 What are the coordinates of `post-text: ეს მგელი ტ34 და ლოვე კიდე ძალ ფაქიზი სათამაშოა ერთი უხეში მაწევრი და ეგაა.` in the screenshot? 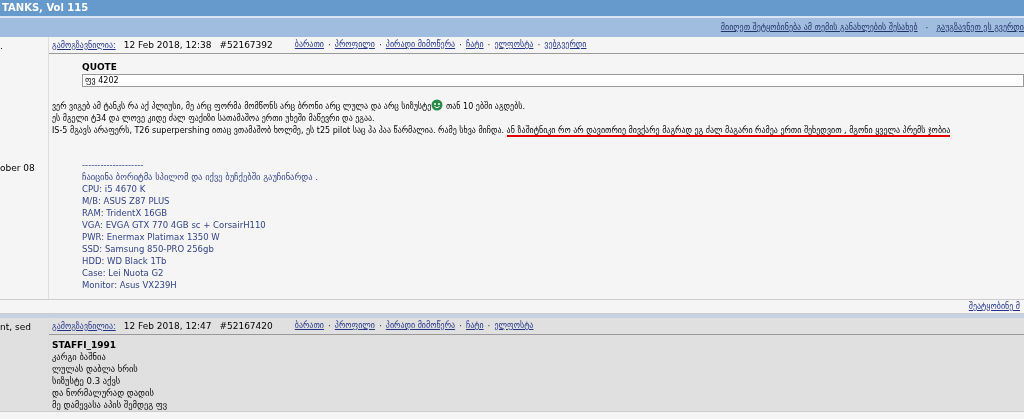 It's located at (213, 118).